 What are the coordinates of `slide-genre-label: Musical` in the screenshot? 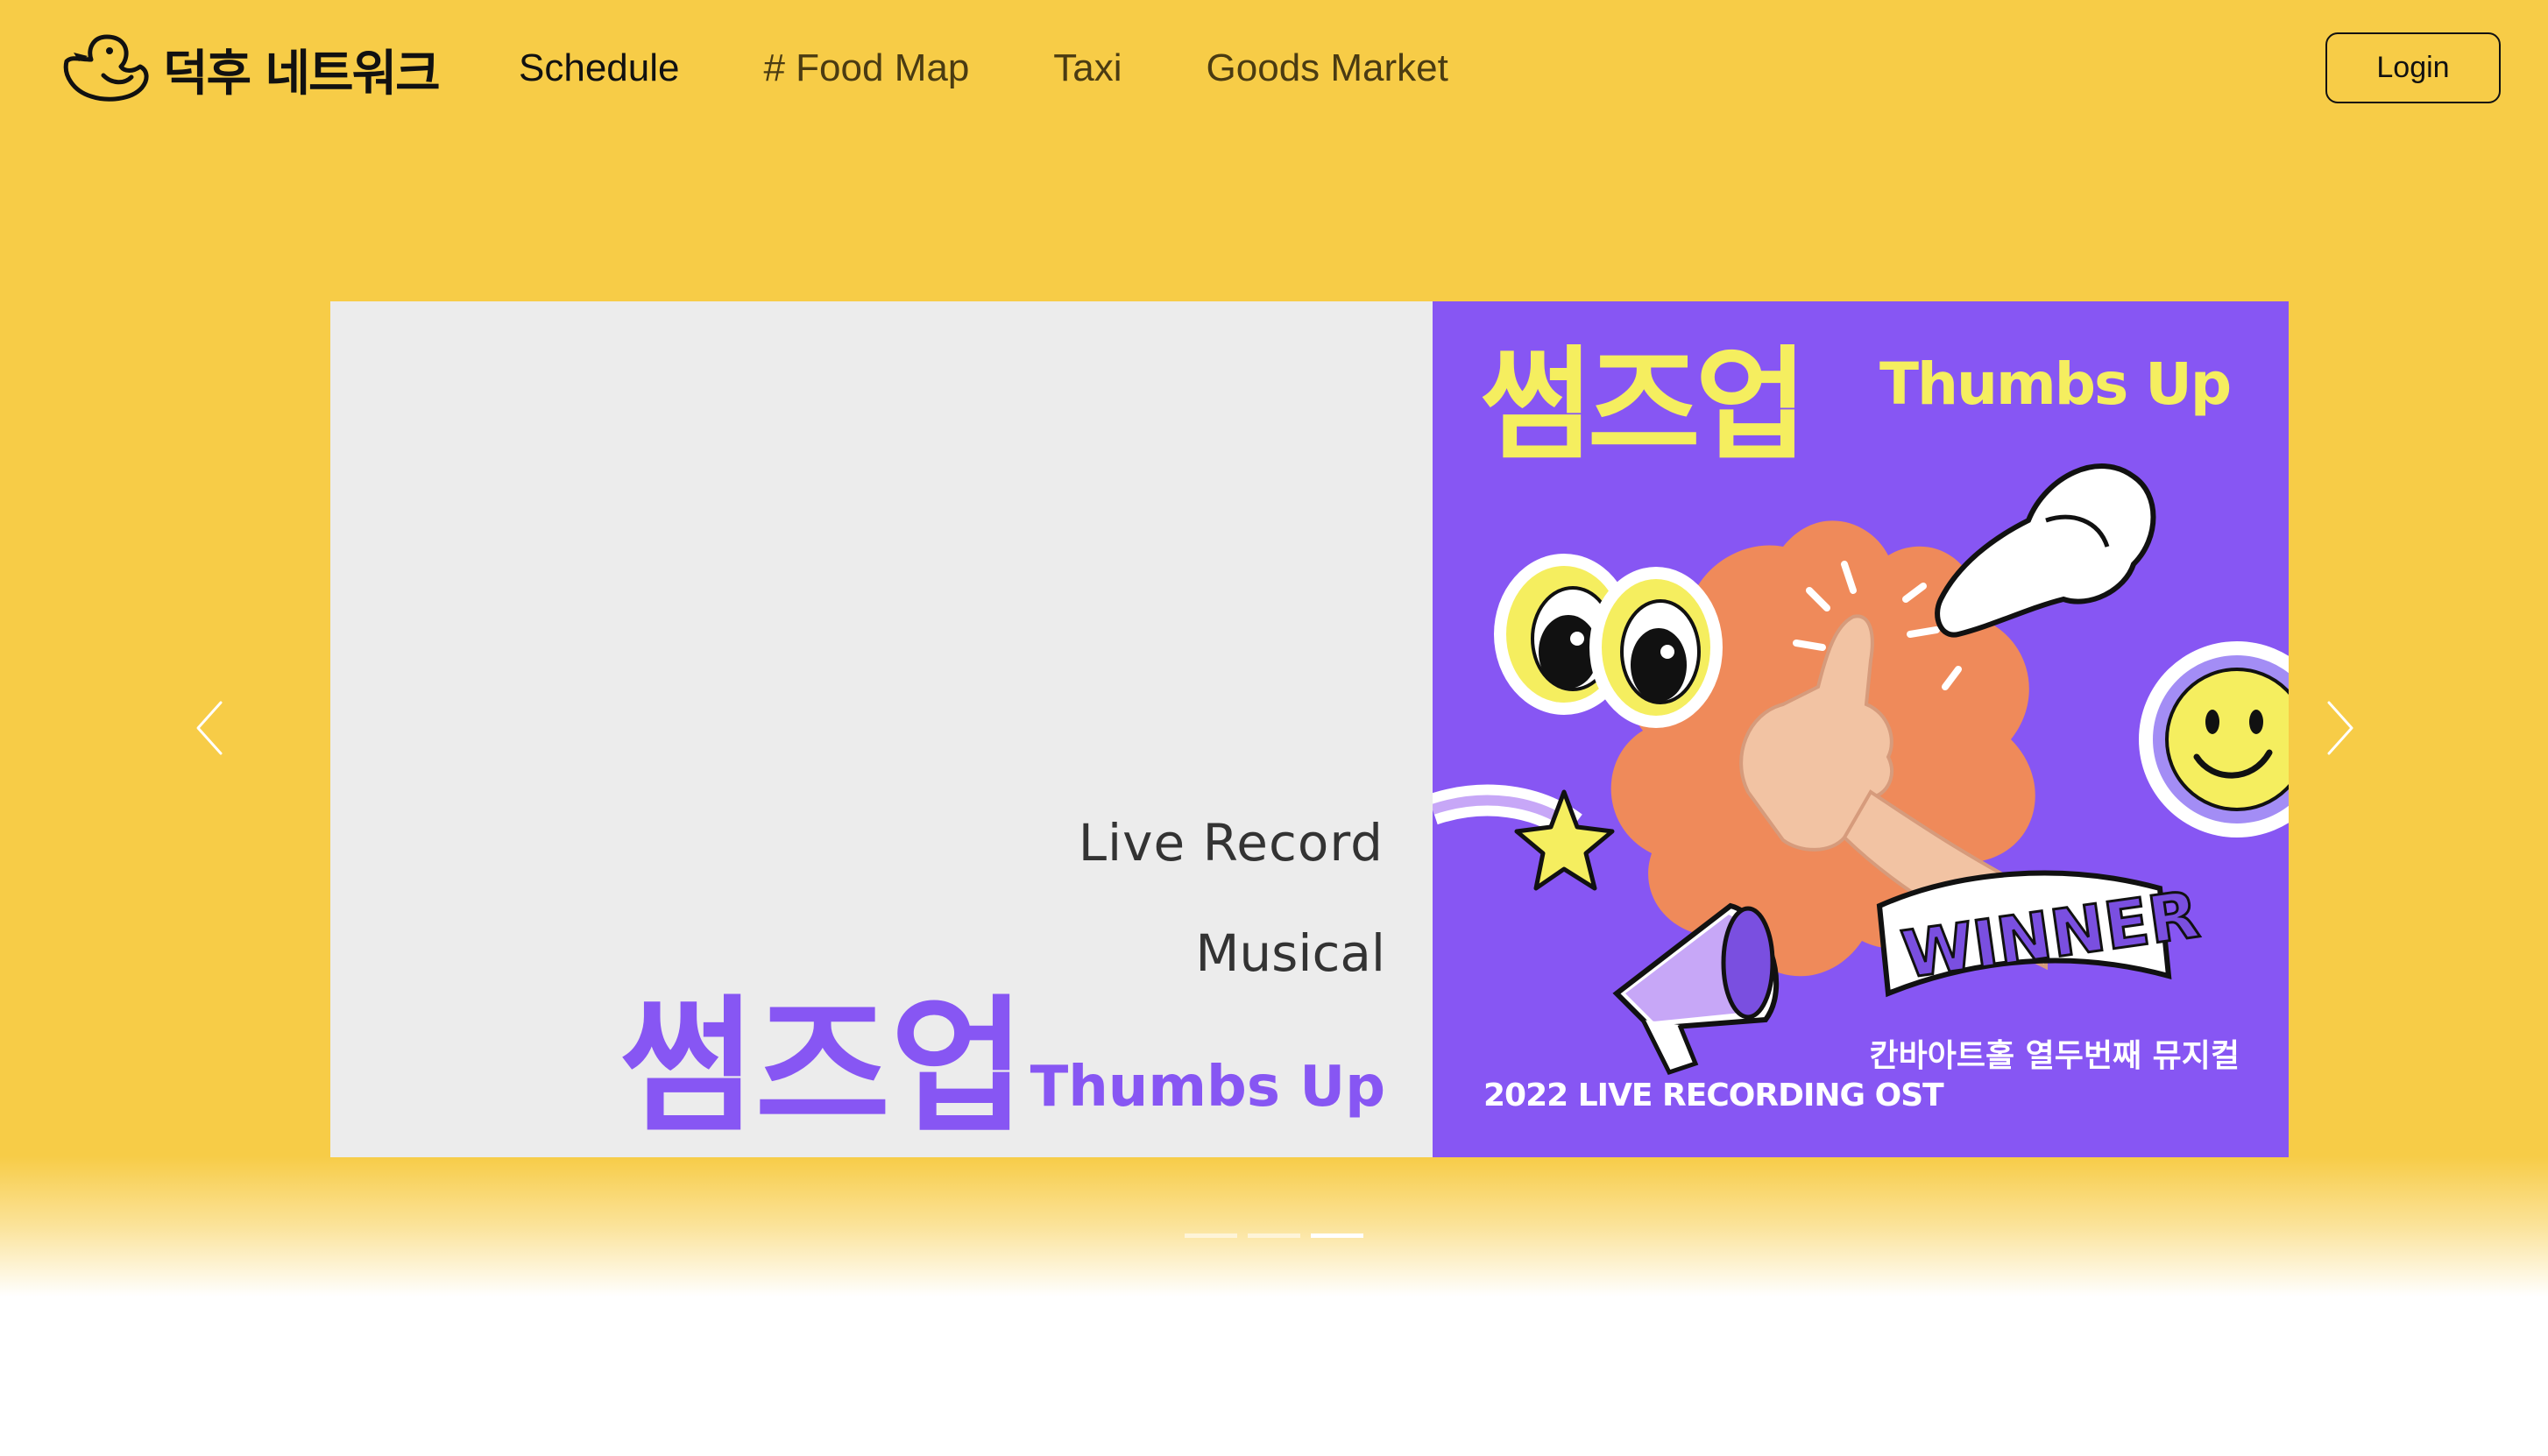 It's located at (1290, 953).